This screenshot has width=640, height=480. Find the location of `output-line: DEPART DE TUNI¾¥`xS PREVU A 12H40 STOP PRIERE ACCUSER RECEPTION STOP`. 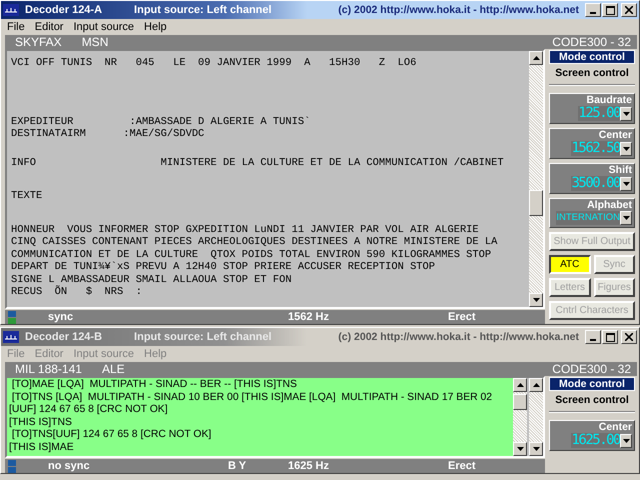

output-line: DEPART DE TUNI¾¥`xS PREVU A 12H40 STOP PRIERE ACCUSER RECEPTION STOP is located at coordinates (223, 267).